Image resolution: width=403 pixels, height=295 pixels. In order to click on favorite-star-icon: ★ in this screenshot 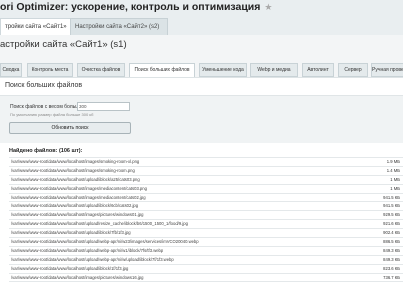, I will do `click(268, 7)`.